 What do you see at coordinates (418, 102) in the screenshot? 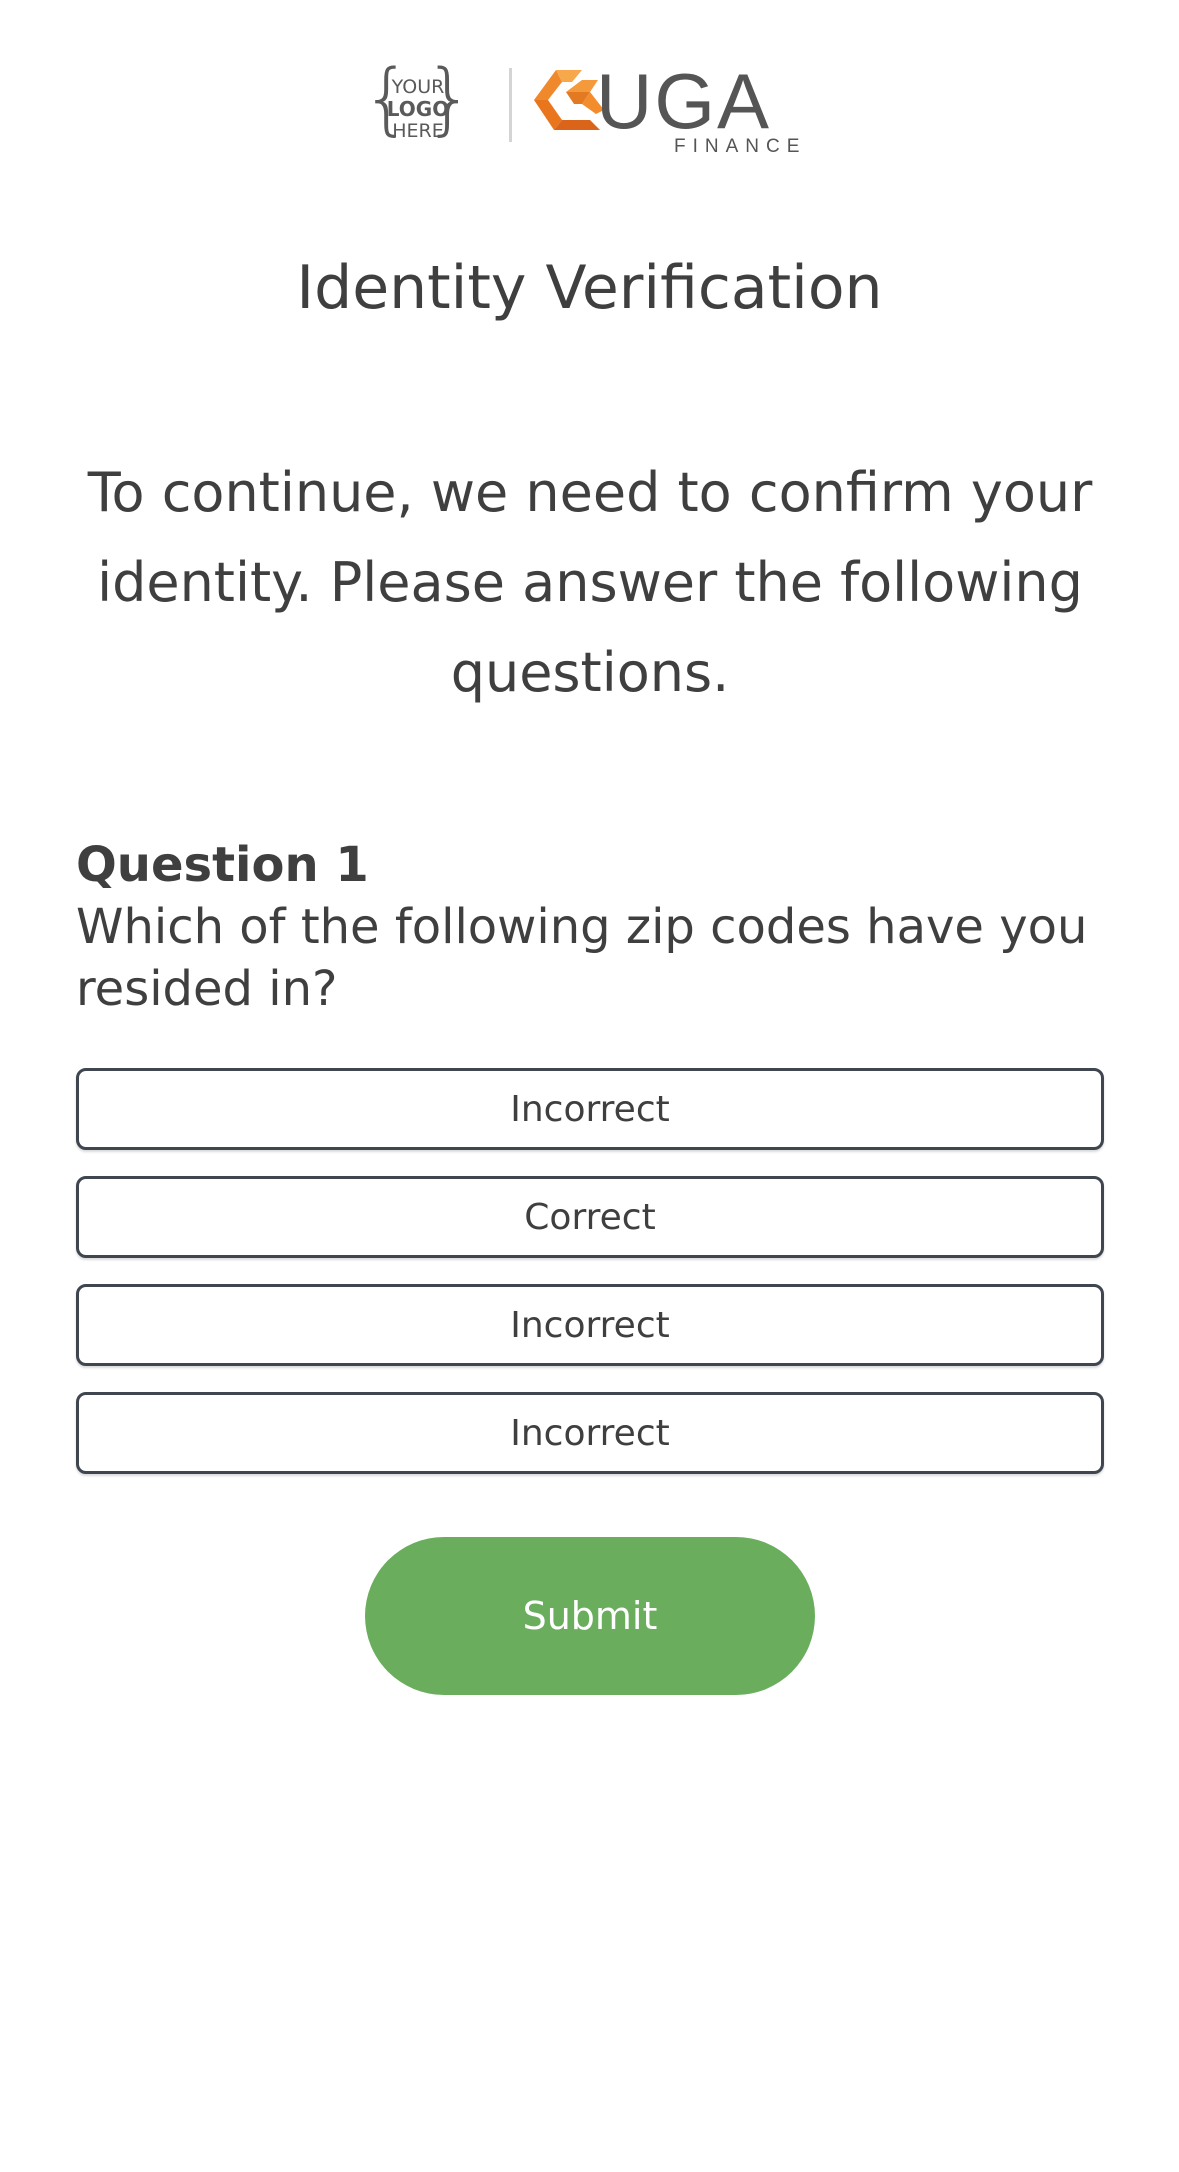
I see `logo-placeholder-icon: { YOUR LOGO HERE }` at bounding box center [418, 102].